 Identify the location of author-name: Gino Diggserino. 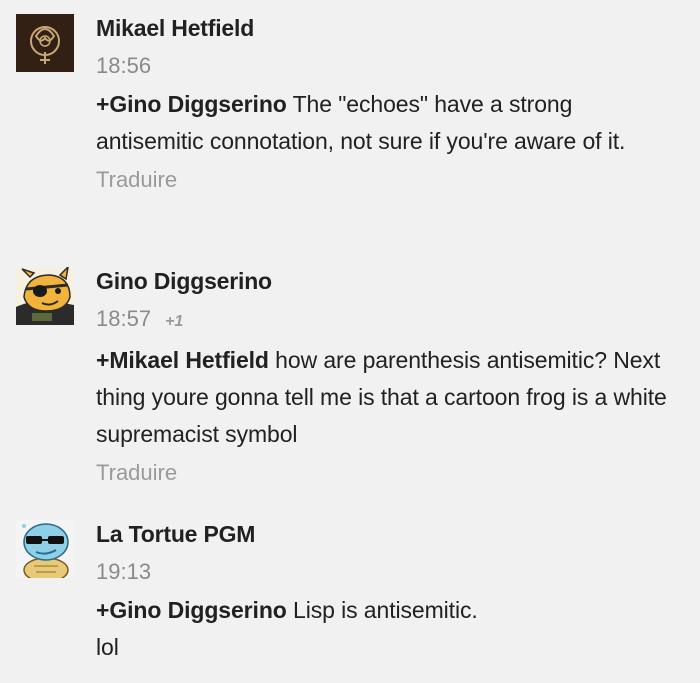
(391, 281).